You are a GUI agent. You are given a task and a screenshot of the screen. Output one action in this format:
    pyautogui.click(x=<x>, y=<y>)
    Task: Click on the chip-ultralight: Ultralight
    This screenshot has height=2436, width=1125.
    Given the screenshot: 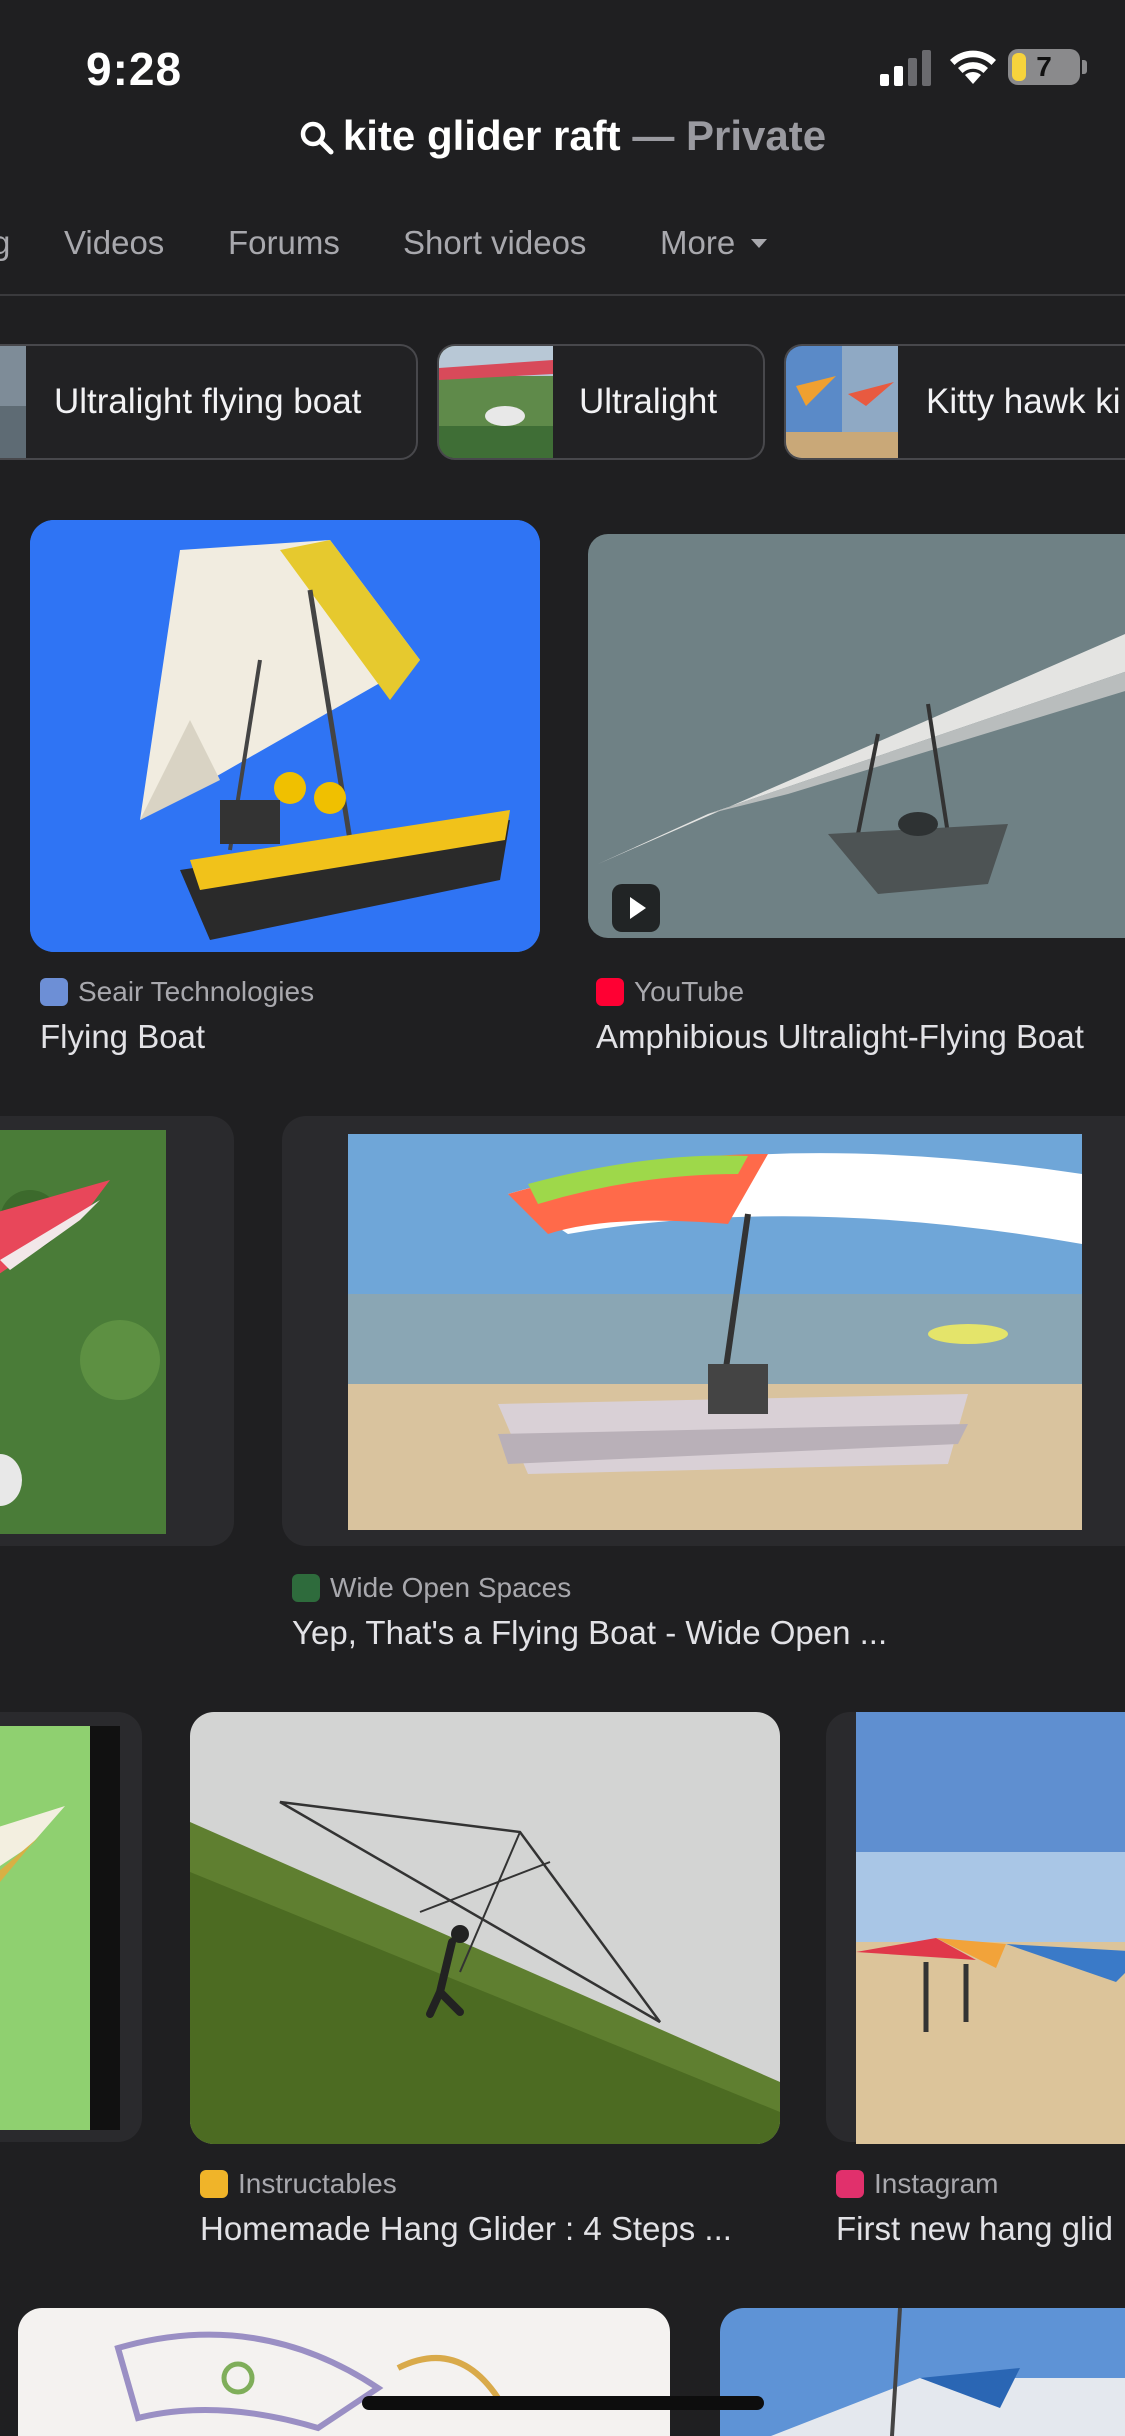 What is the action you would take?
    pyautogui.click(x=601, y=402)
    